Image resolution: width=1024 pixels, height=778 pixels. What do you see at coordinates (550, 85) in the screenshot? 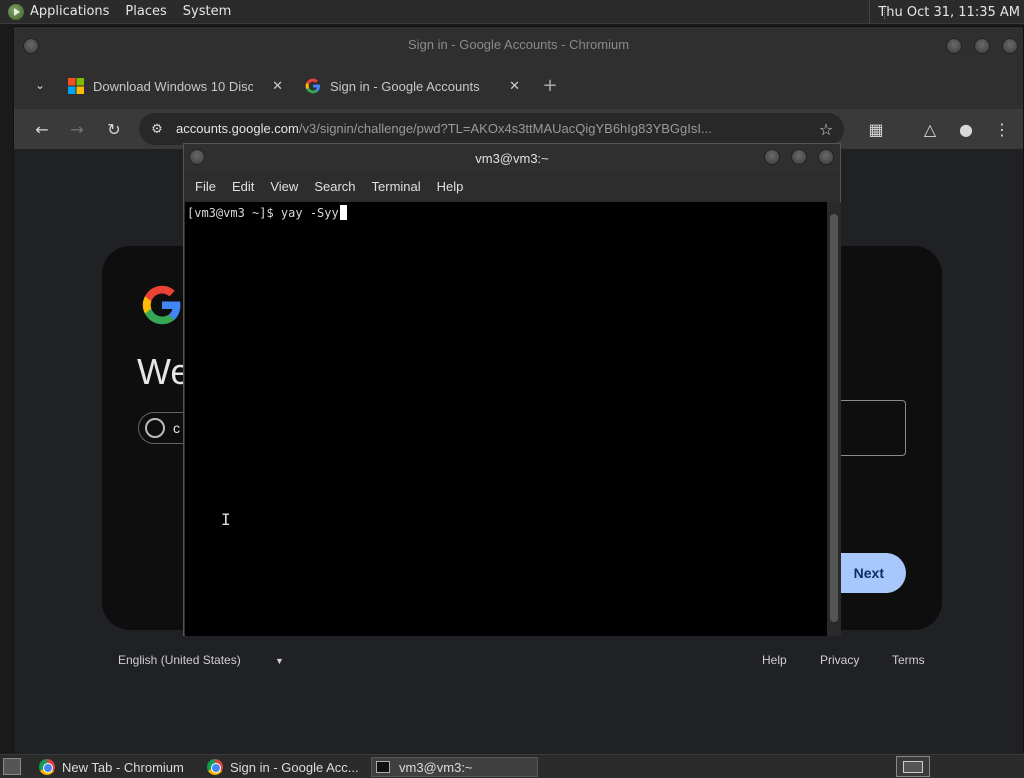
I see `new-tab-plus-icon: +` at bounding box center [550, 85].